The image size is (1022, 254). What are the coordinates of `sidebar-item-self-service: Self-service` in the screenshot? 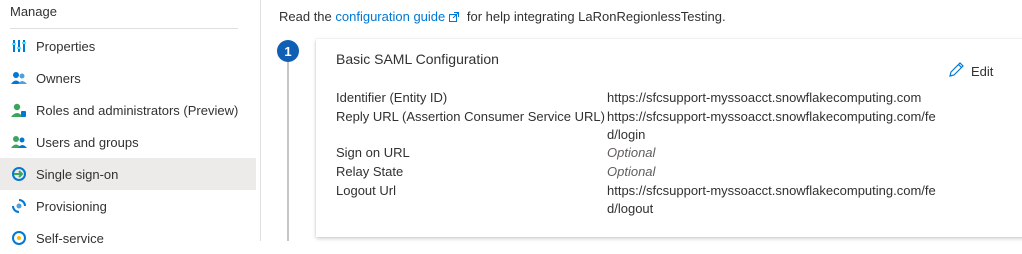 It's located at (128, 238).